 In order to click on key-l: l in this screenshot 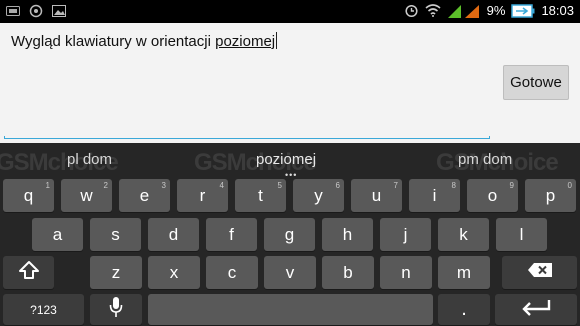, I will do `click(521, 234)`.